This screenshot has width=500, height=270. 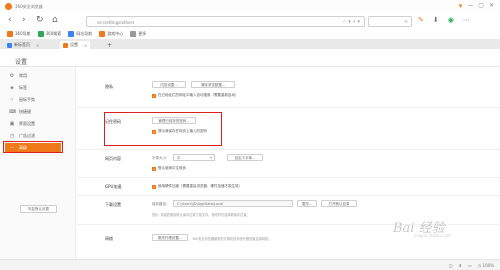 I want to click on sidebar-item-gestures: ☞ 鼠标手势, so click(x=35, y=99).